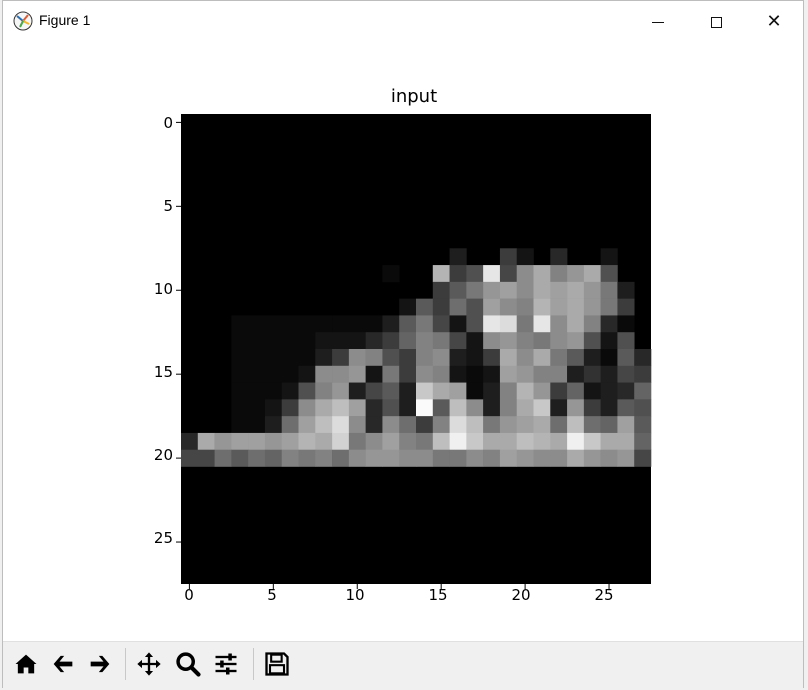 The height and width of the screenshot is (690, 808). Describe the element at coordinates (163, 289) in the screenshot. I see `ytick-label: 10` at that location.